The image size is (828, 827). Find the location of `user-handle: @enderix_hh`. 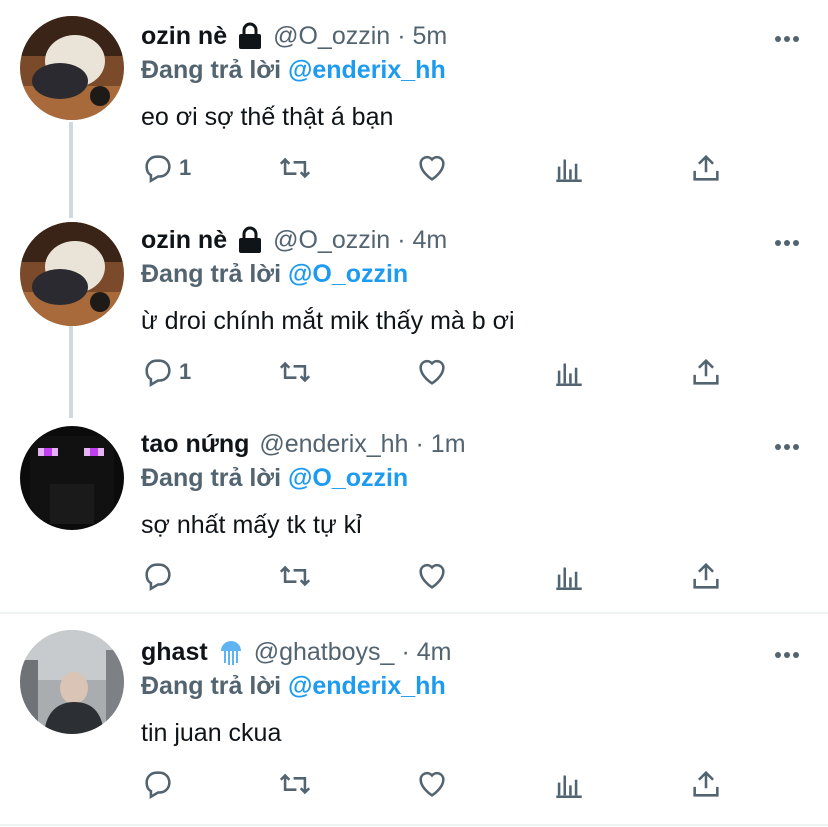

user-handle: @enderix_hh is located at coordinates (333, 444).